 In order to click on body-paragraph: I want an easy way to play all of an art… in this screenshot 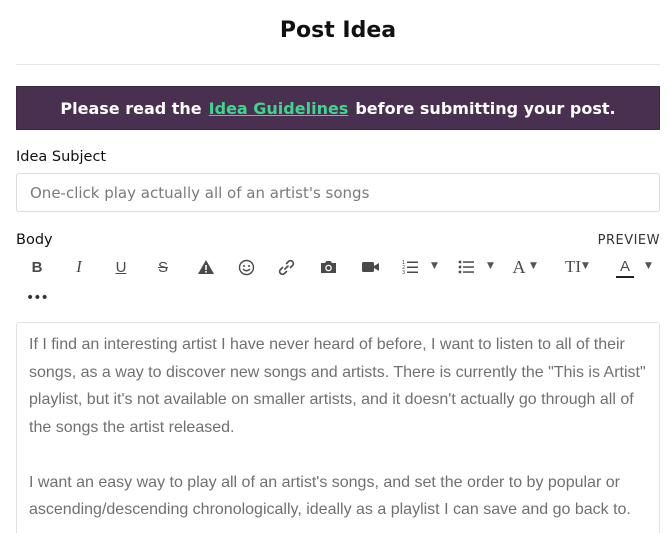, I will do `click(330, 496)`.